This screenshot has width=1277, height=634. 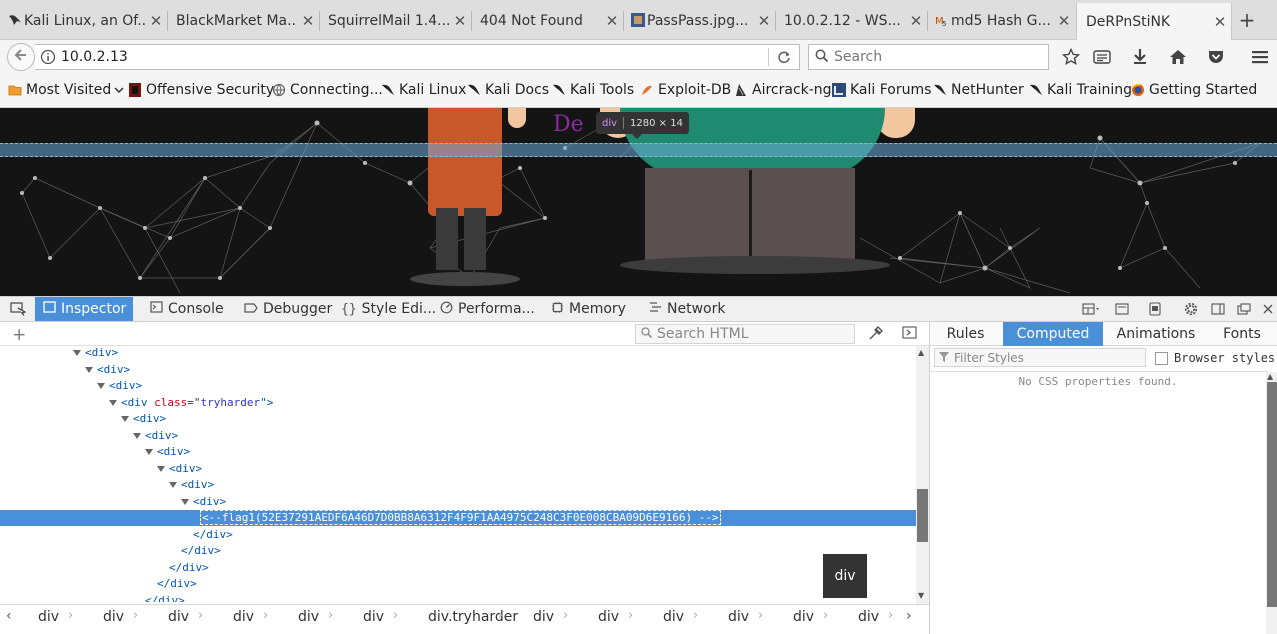 What do you see at coordinates (783, 90) in the screenshot?
I see `bookmark-aircrack: Aircrack-ng` at bounding box center [783, 90].